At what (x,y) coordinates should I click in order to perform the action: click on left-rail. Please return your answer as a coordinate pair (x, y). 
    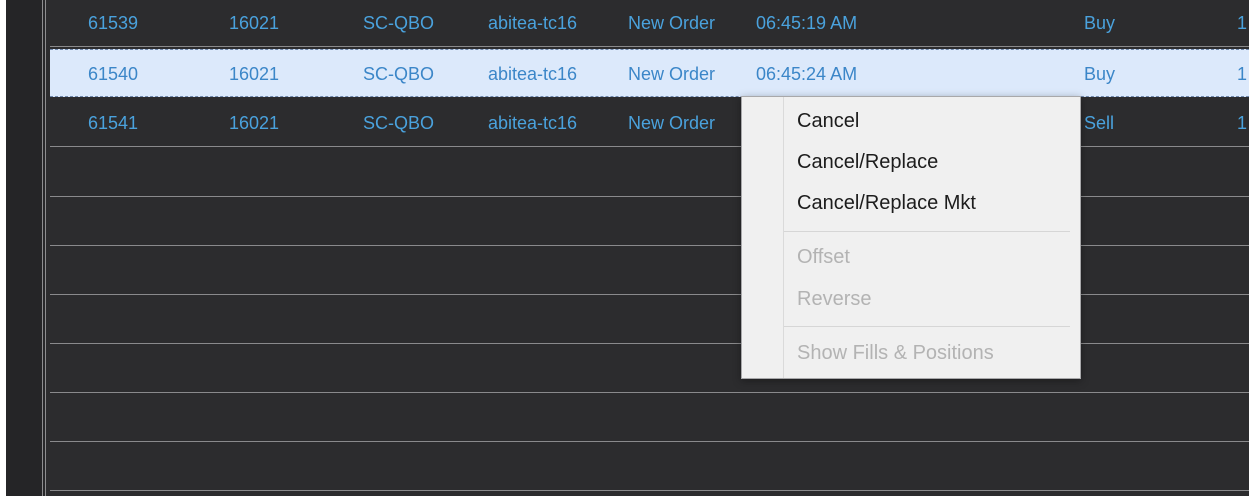
    Looking at the image, I should click on (24, 248).